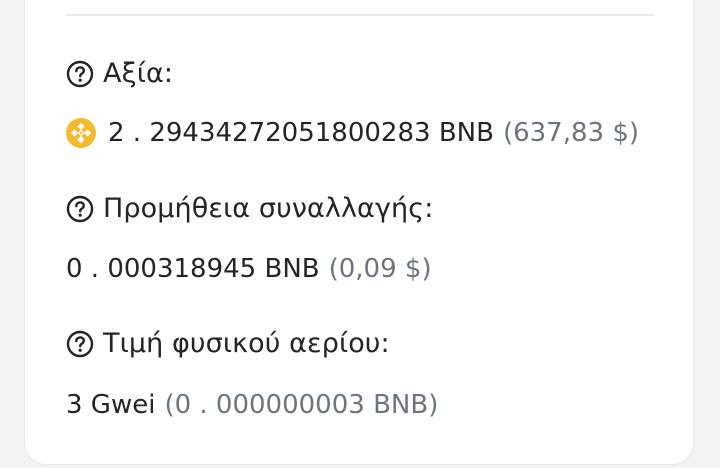 Image resolution: width=720 pixels, height=468 pixels. I want to click on value-row: 2 . 29434272051800283 BNB (637,83 $), so click(352, 133).